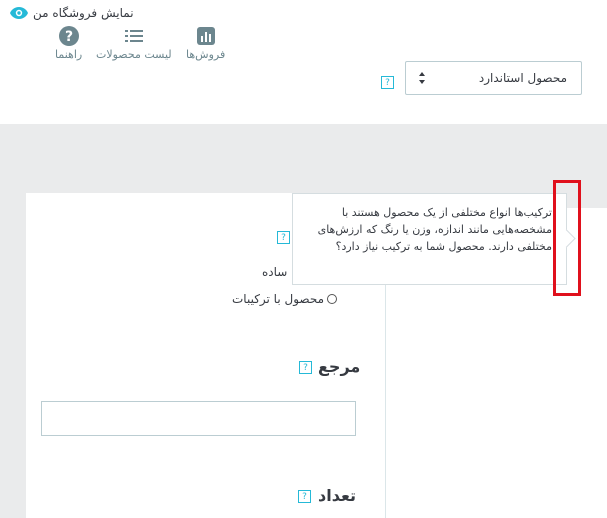  I want to click on reference-help-icon: ?, so click(305, 367).